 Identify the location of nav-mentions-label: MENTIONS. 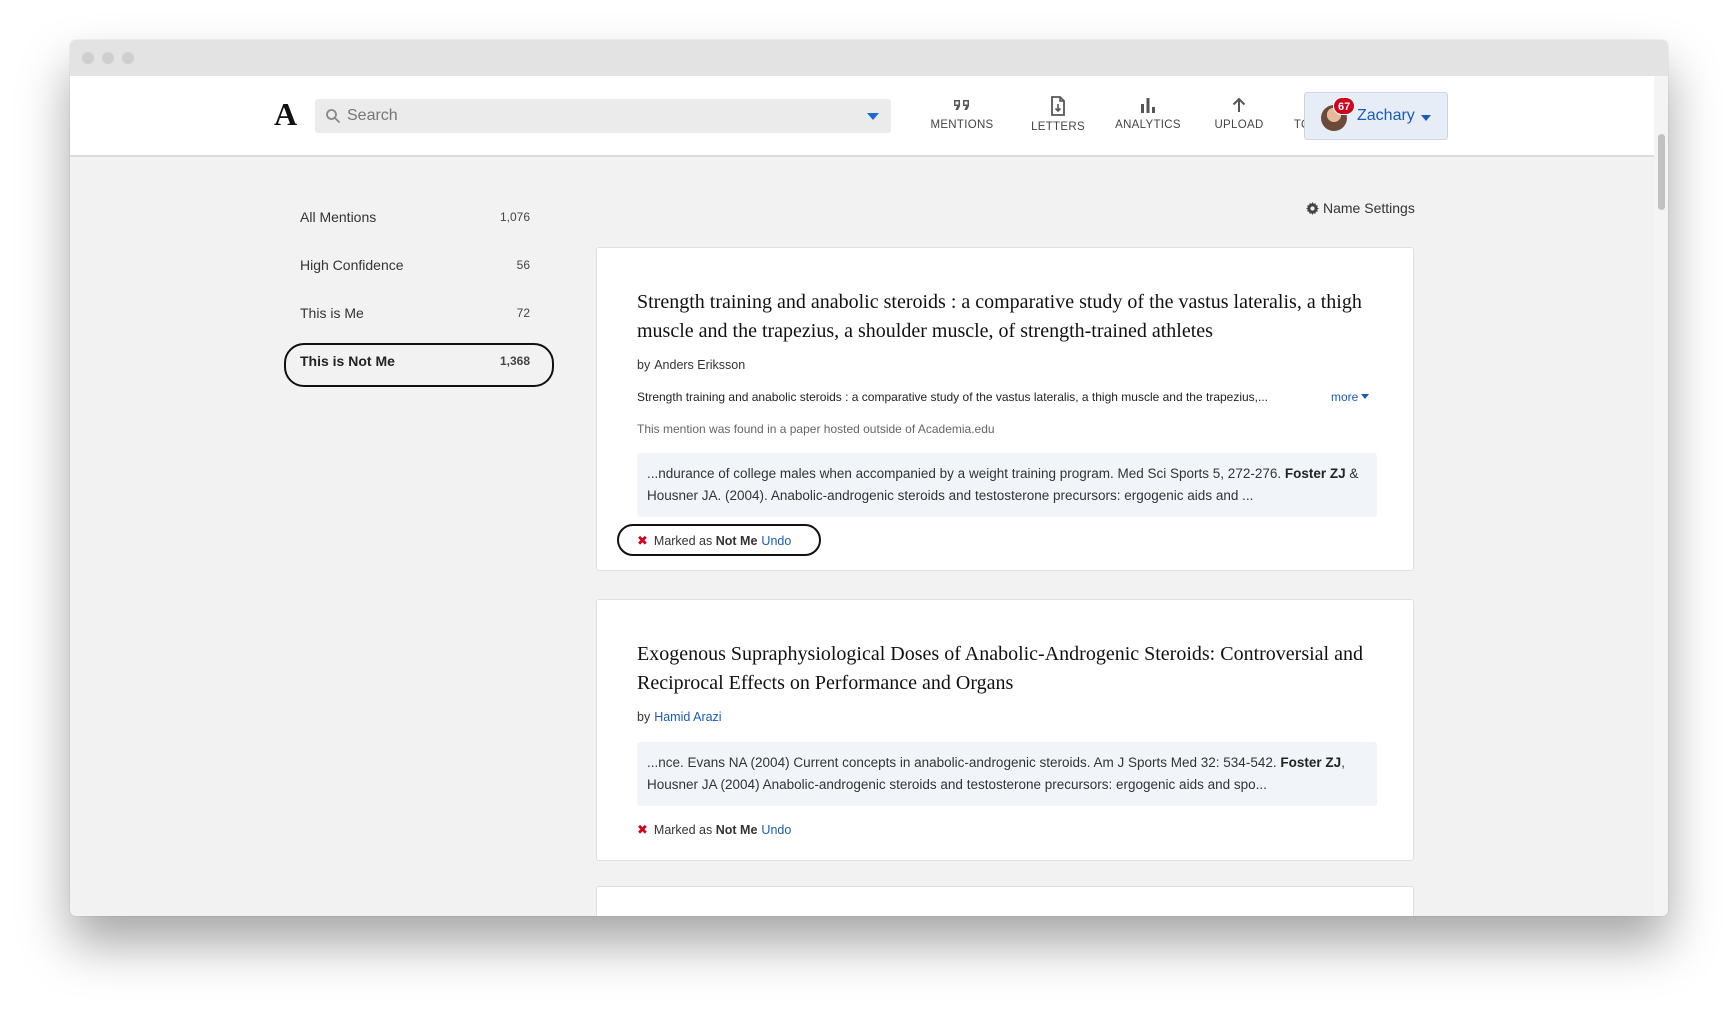
(962, 125).